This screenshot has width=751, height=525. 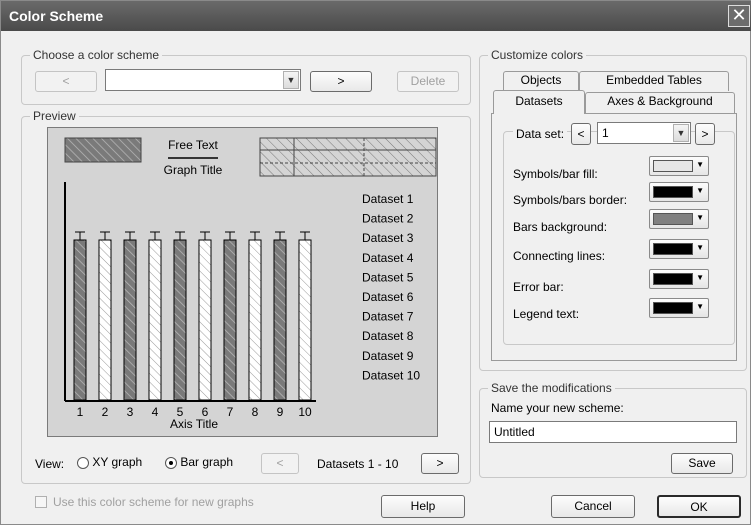 I want to click on save-button: Save, so click(x=702, y=463).